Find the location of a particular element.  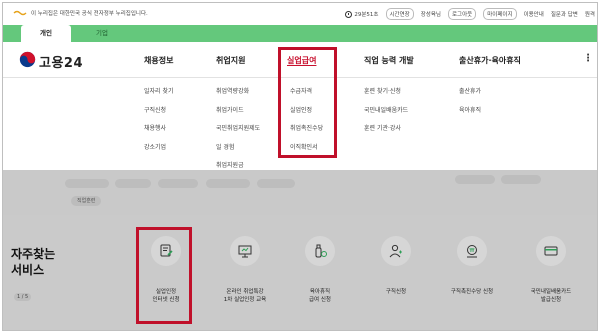

gov-emblem-icon is located at coordinates (20, 13).